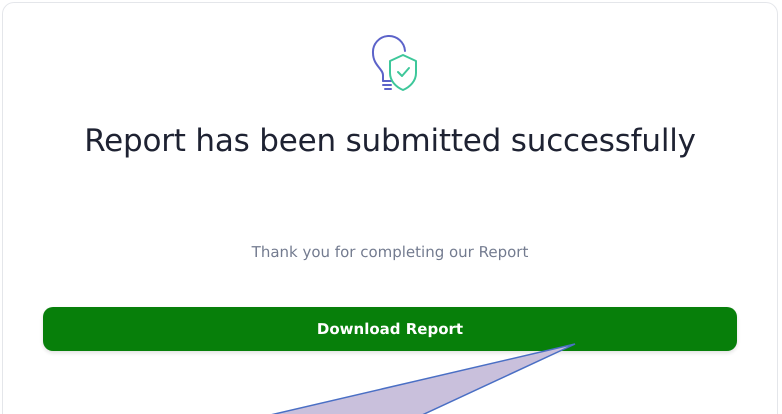 This screenshot has height=414, width=782. I want to click on thank-you-message: Thank you for completing our Report, so click(390, 252).